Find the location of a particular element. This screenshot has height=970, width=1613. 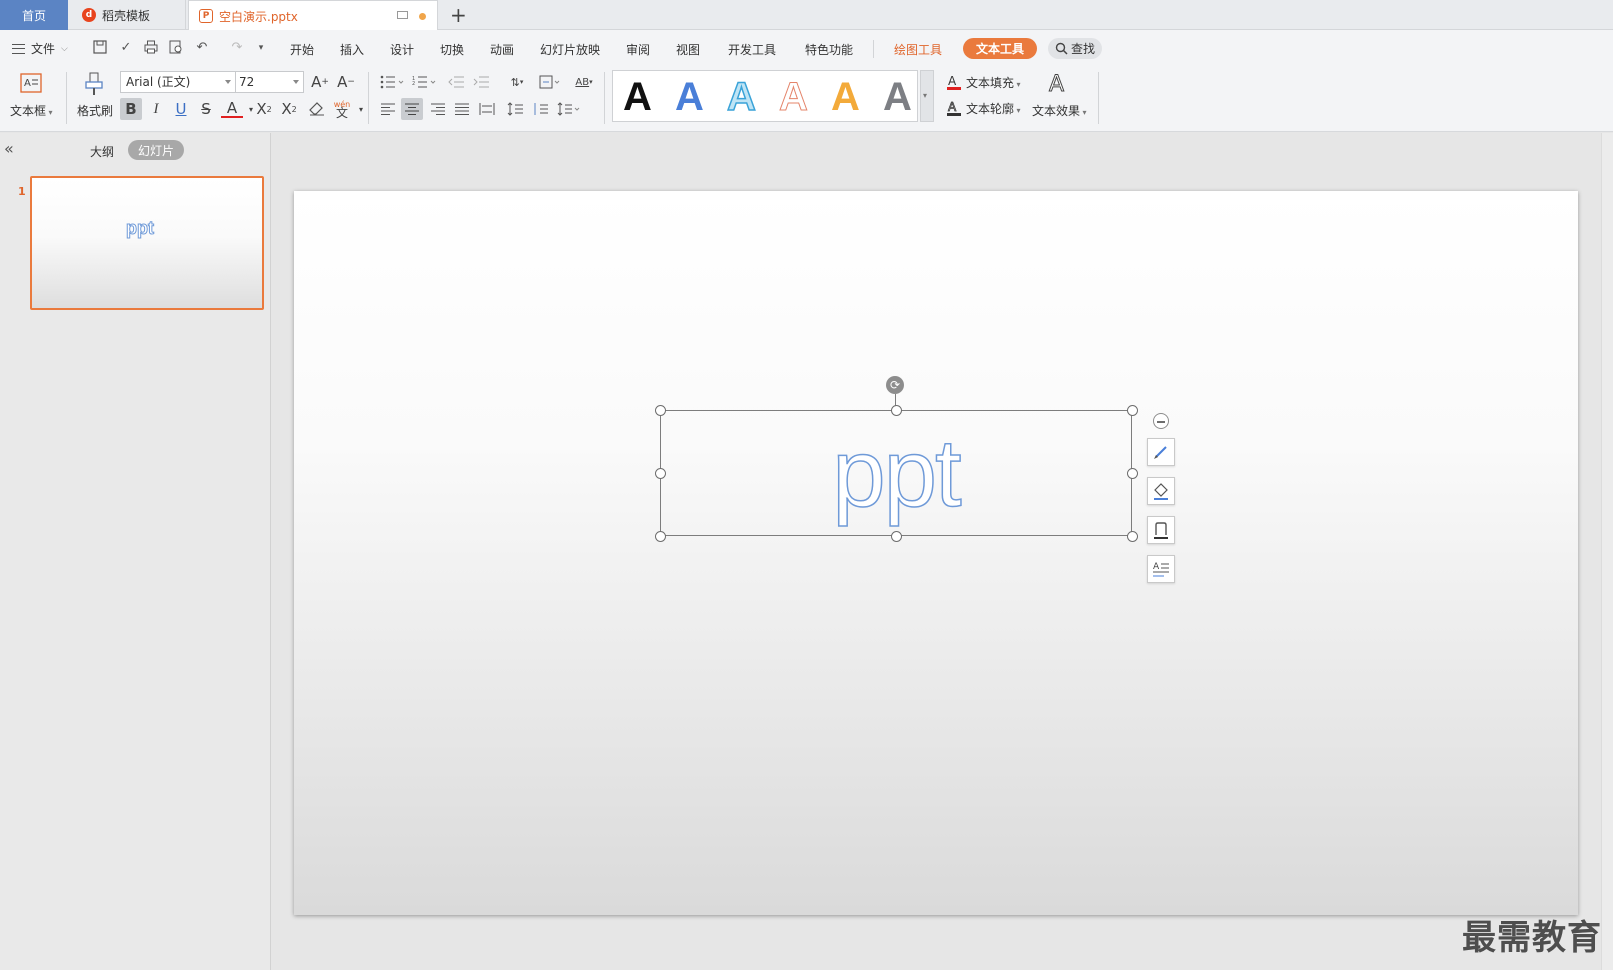

selected-text-box: ppt is located at coordinates (896, 473).